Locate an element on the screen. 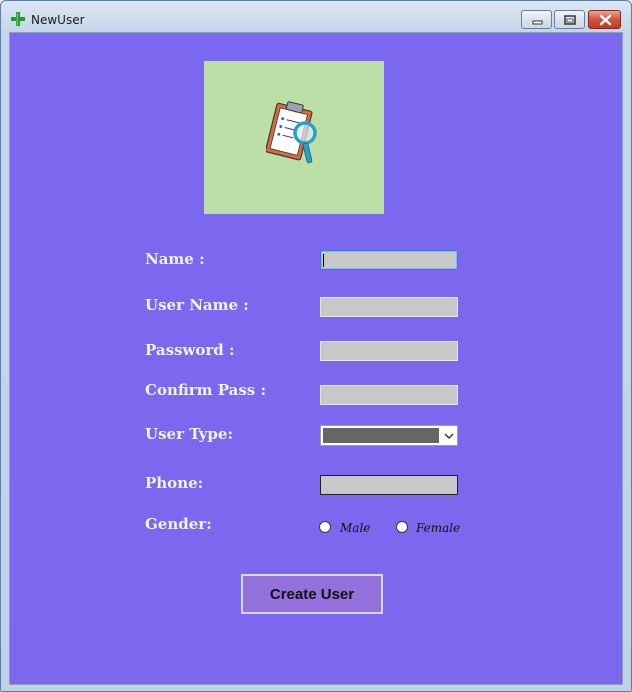 Image resolution: width=632 pixels, height=692 pixels. window-title: NewUser is located at coordinates (58, 20).